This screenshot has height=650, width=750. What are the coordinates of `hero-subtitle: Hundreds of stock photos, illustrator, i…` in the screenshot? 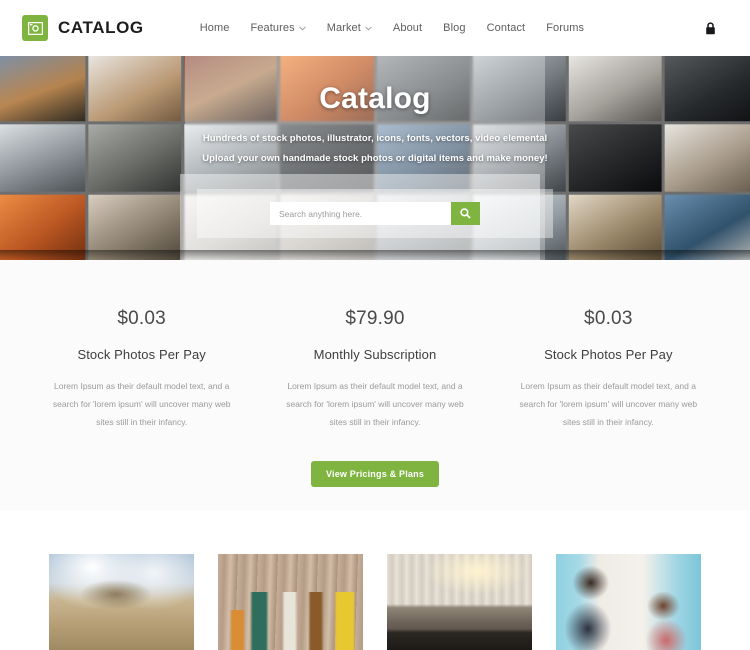 It's located at (375, 148).